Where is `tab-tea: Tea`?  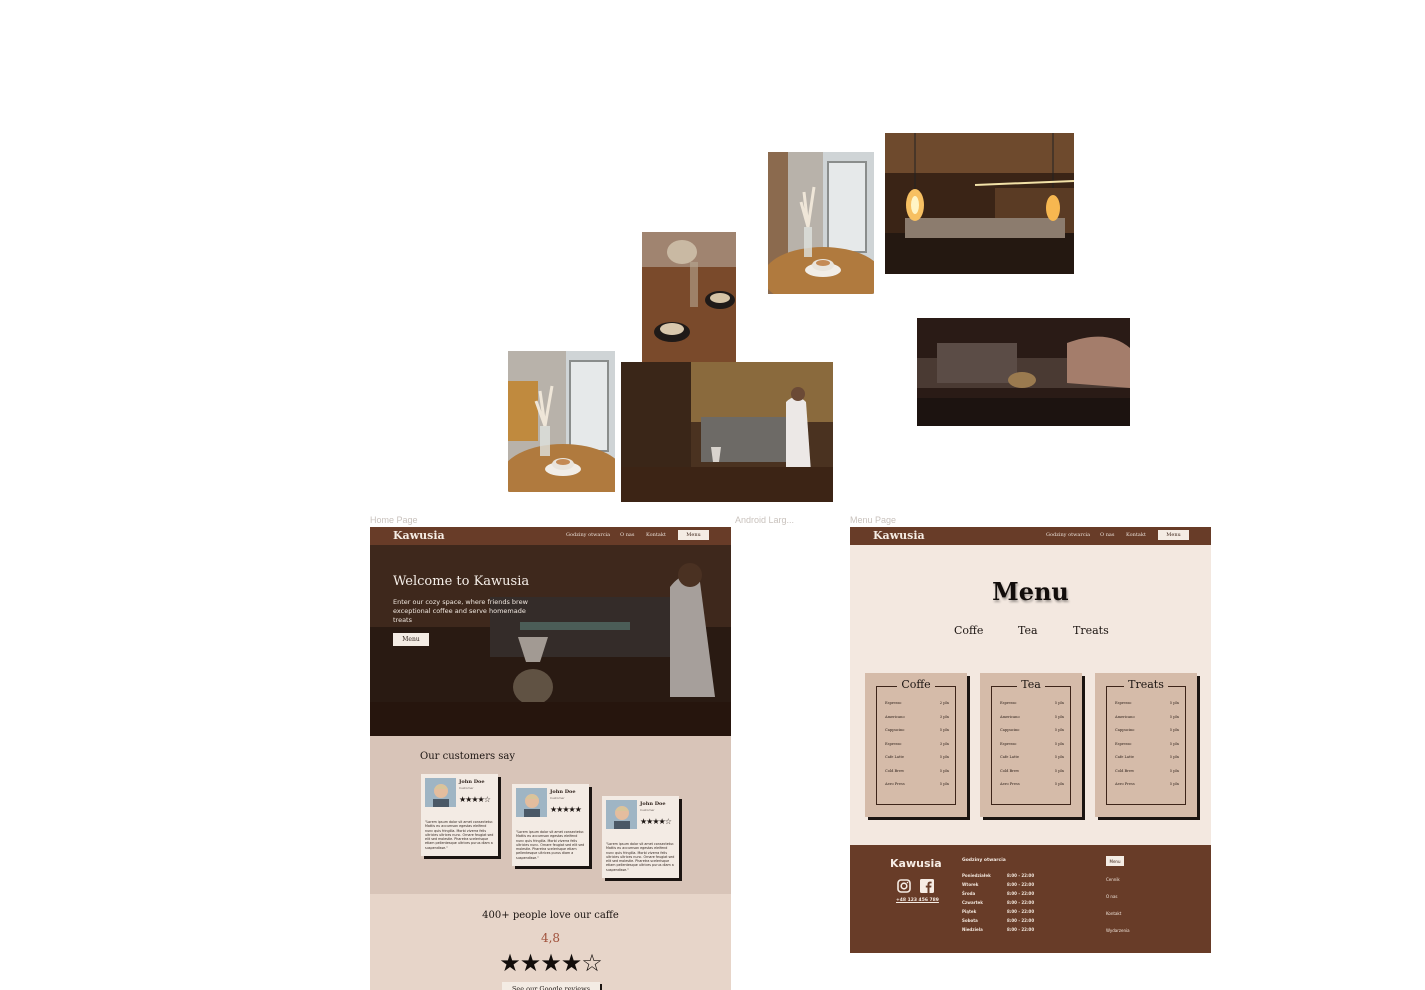 tab-tea: Tea is located at coordinates (1028, 630).